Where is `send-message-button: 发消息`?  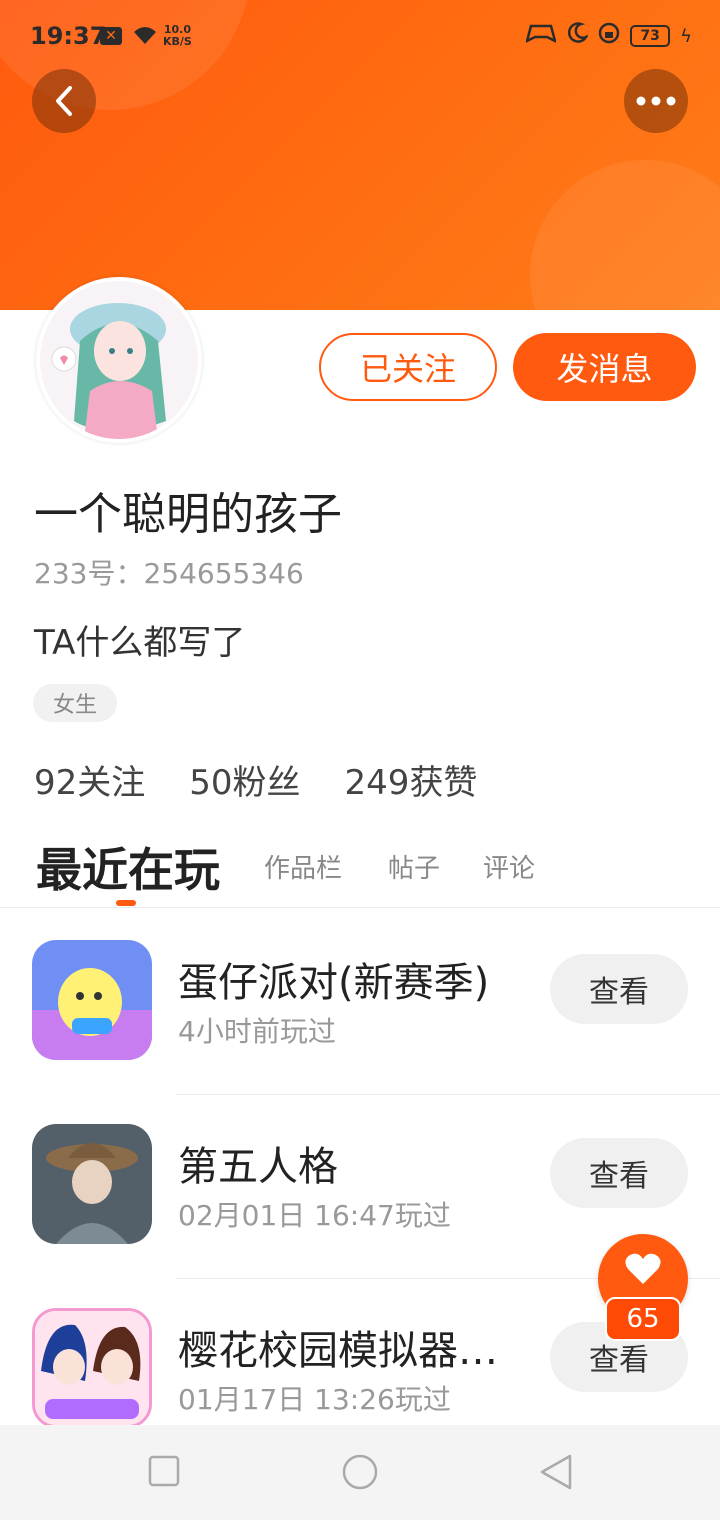
send-message-button: 发消息 is located at coordinates (604, 367).